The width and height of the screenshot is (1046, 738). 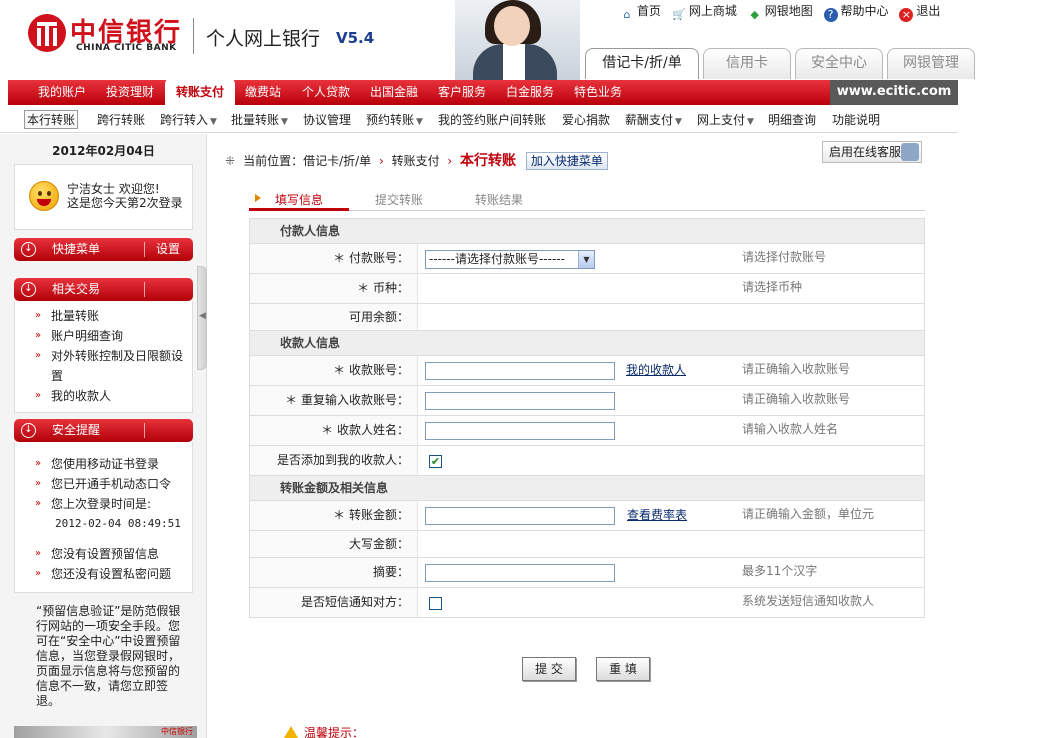 I want to click on app-title: 个人网上银行, so click(x=263, y=39).